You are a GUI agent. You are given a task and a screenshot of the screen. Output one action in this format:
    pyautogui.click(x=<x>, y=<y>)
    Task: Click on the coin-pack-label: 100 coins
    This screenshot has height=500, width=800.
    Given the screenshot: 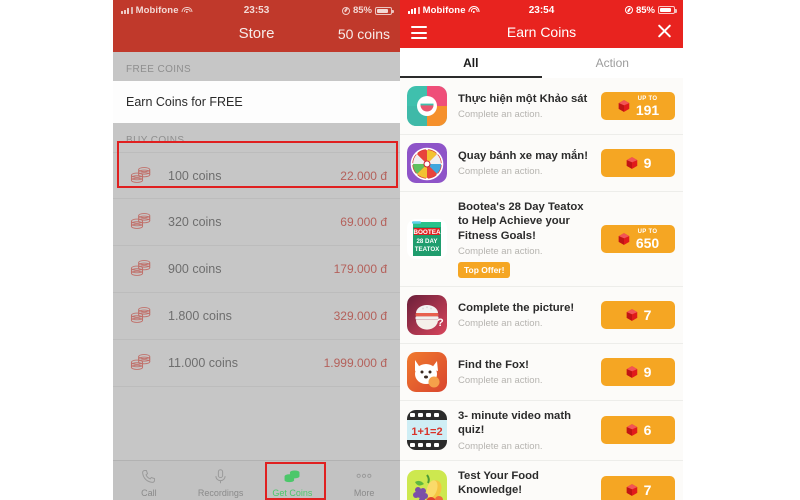 What is the action you would take?
    pyautogui.click(x=195, y=175)
    